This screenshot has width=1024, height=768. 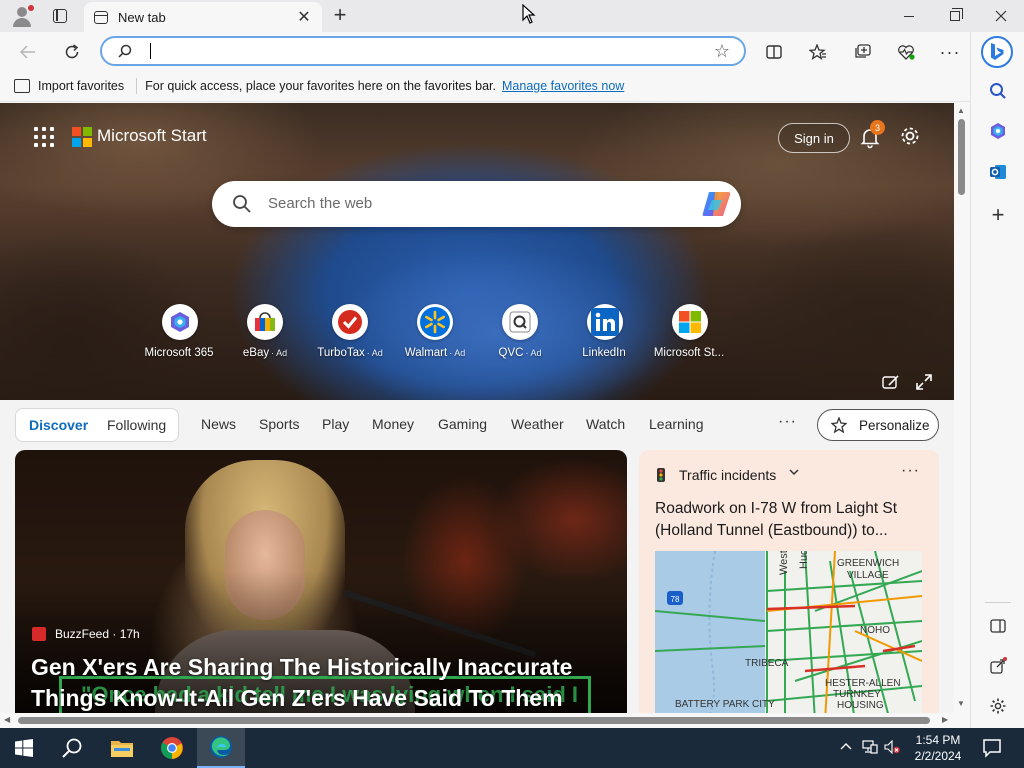 I want to click on svg-text: HESTER-ALLEN, so click(x=863, y=683).